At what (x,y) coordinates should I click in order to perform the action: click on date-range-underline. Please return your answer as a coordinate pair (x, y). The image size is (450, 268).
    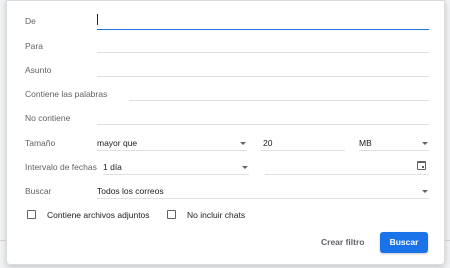
    Looking at the image, I should click on (176, 174).